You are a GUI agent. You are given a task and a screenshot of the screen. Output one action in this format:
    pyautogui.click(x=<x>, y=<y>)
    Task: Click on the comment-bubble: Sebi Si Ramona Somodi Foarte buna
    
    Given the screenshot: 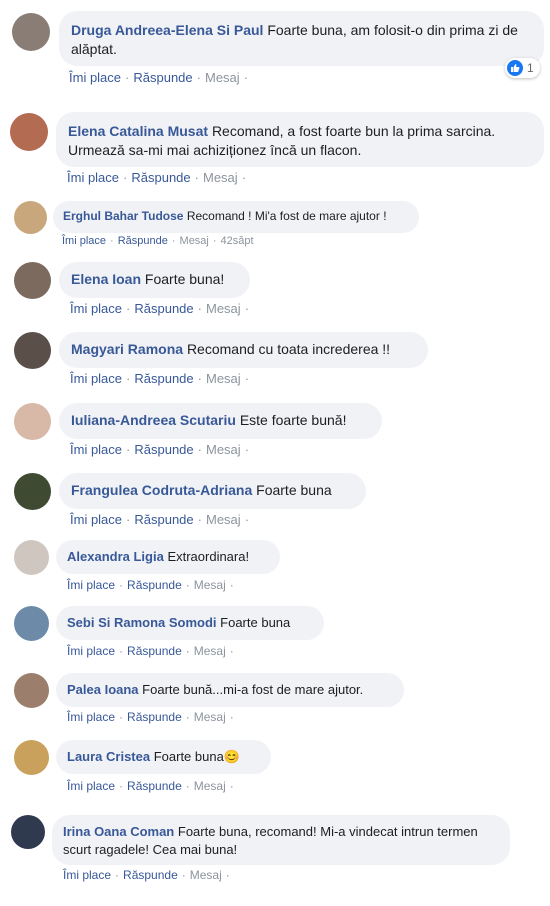 What is the action you would take?
    pyautogui.click(x=190, y=623)
    